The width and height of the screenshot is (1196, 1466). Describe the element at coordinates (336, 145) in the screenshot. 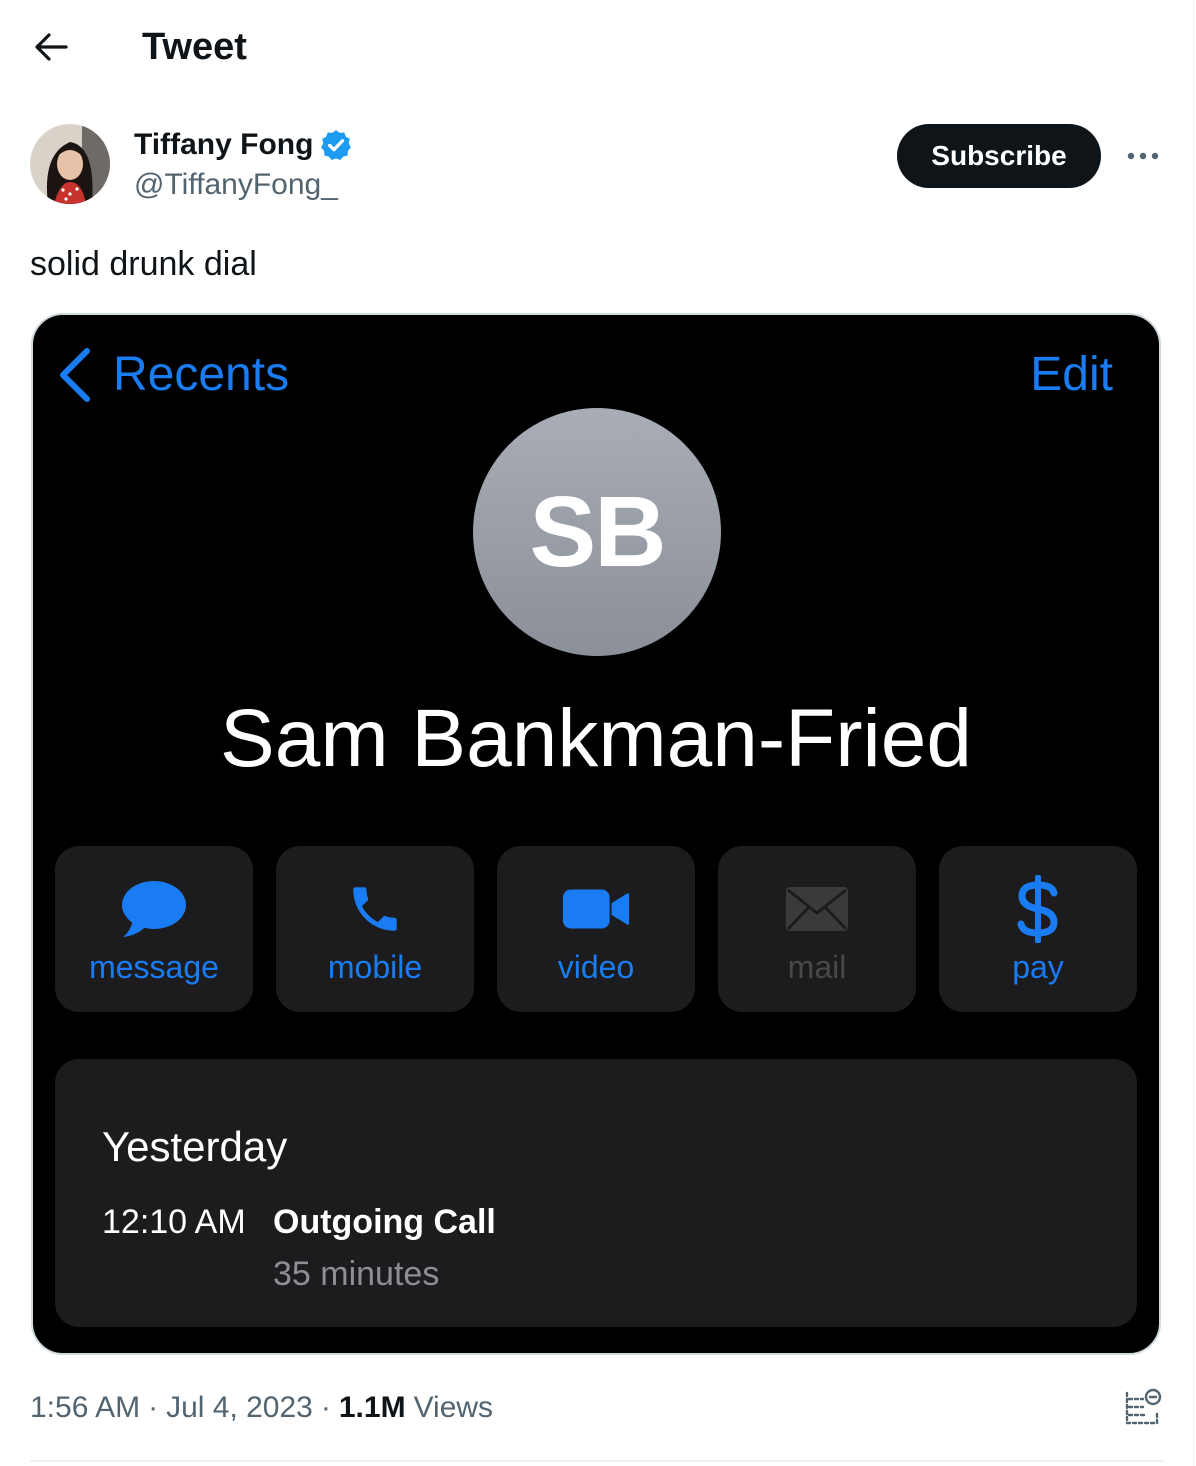

I see `verified-badge-icon` at that location.